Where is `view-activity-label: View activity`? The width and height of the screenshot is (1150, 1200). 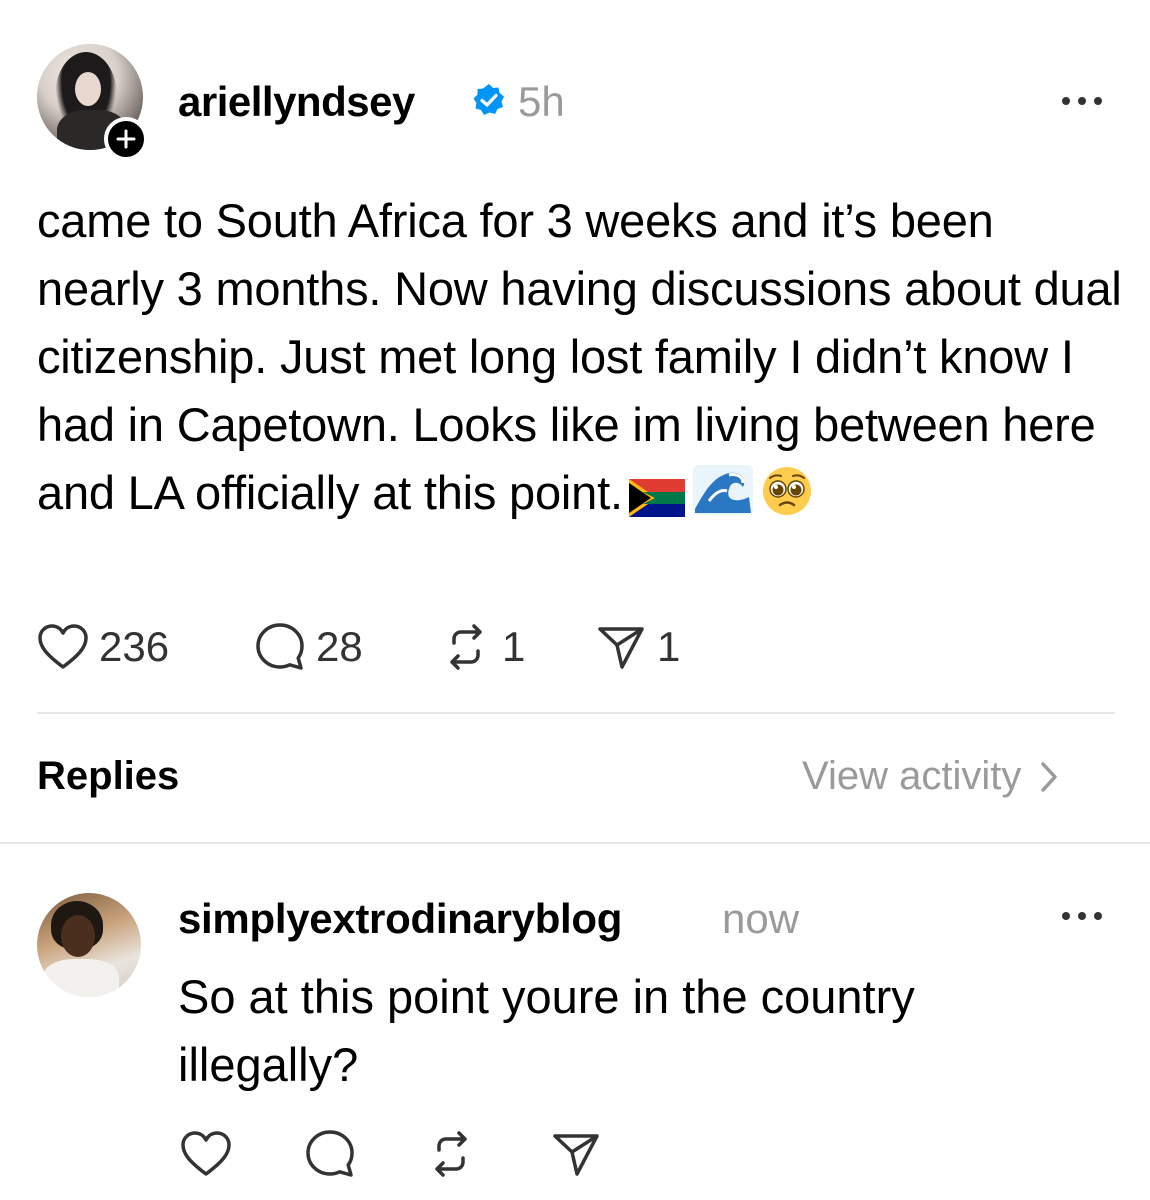
view-activity-label: View activity is located at coordinates (912, 776).